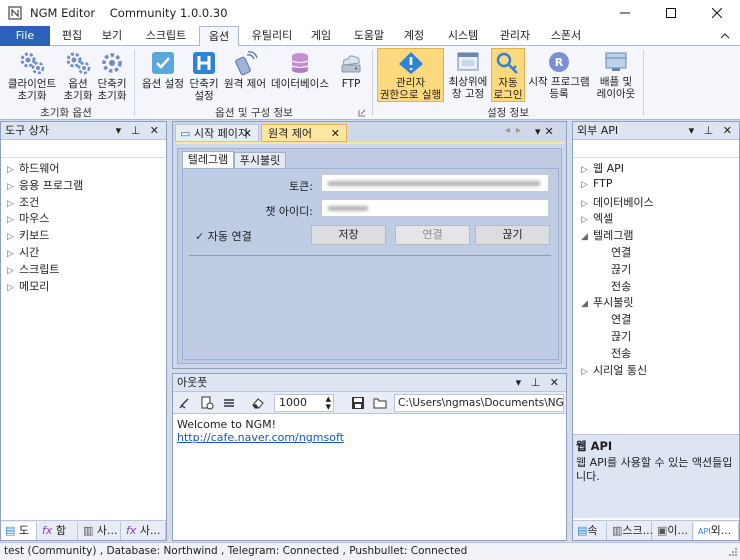 The image size is (740, 560). I want to click on api-category-item: ▷ 엑셀, so click(597, 218).